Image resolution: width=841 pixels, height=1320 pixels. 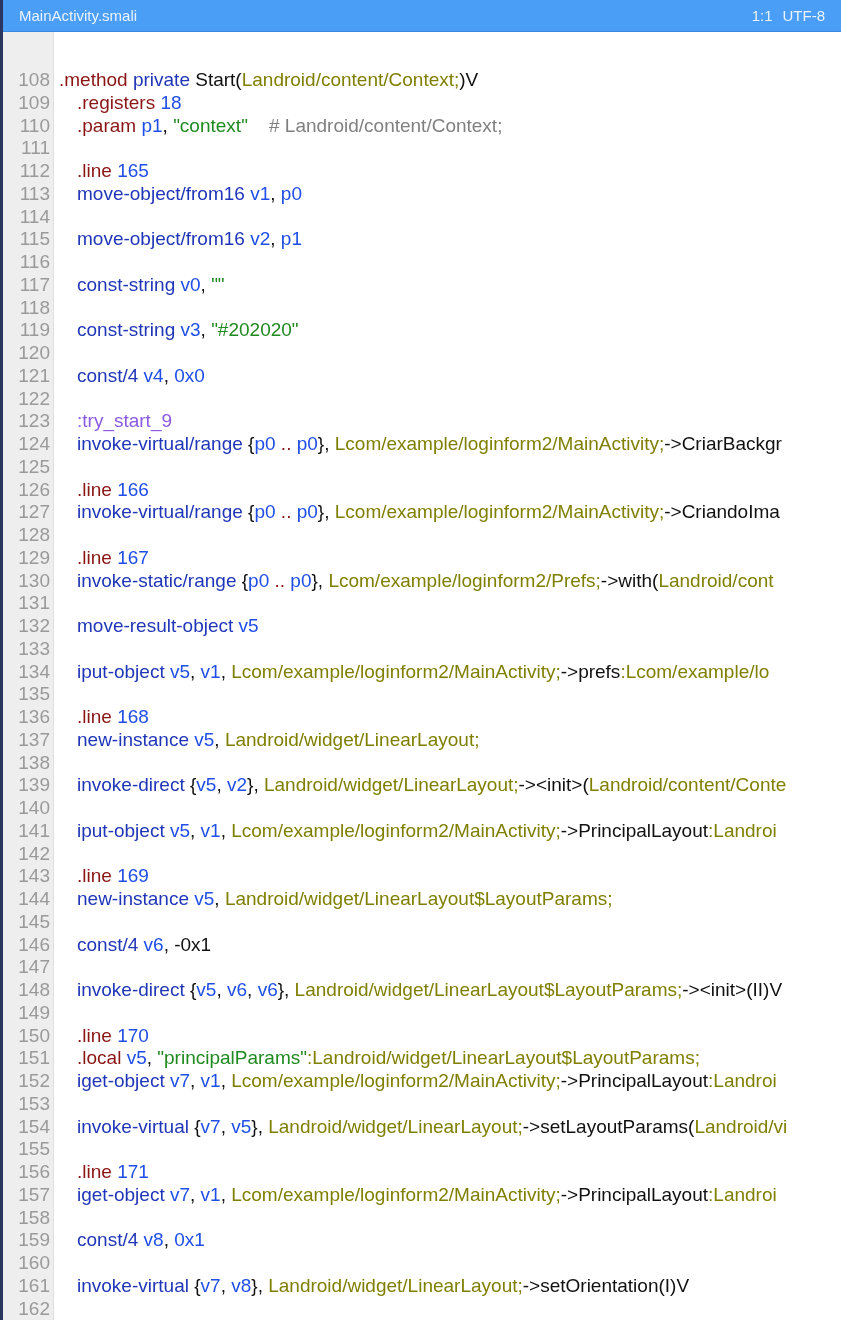 I want to click on code-line: invoke-static/range {p0 .. p0}, Lcom/example/loginform2/Prefs;->with(Landroid/cont, so click(x=425, y=581).